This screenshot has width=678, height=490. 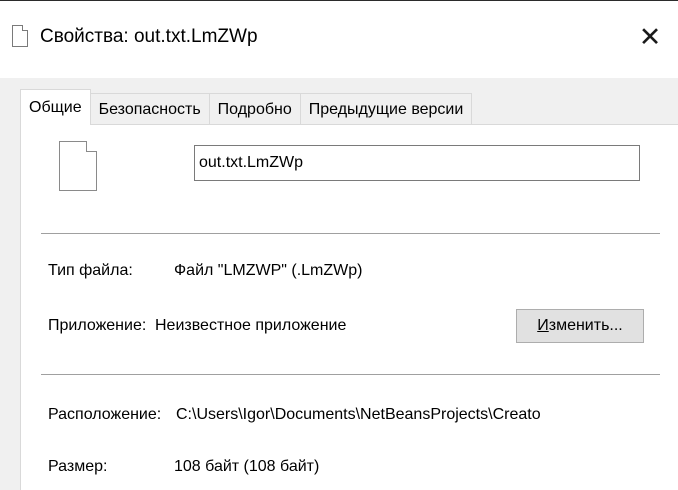 I want to click on application-label: Приложение:, so click(x=97, y=325).